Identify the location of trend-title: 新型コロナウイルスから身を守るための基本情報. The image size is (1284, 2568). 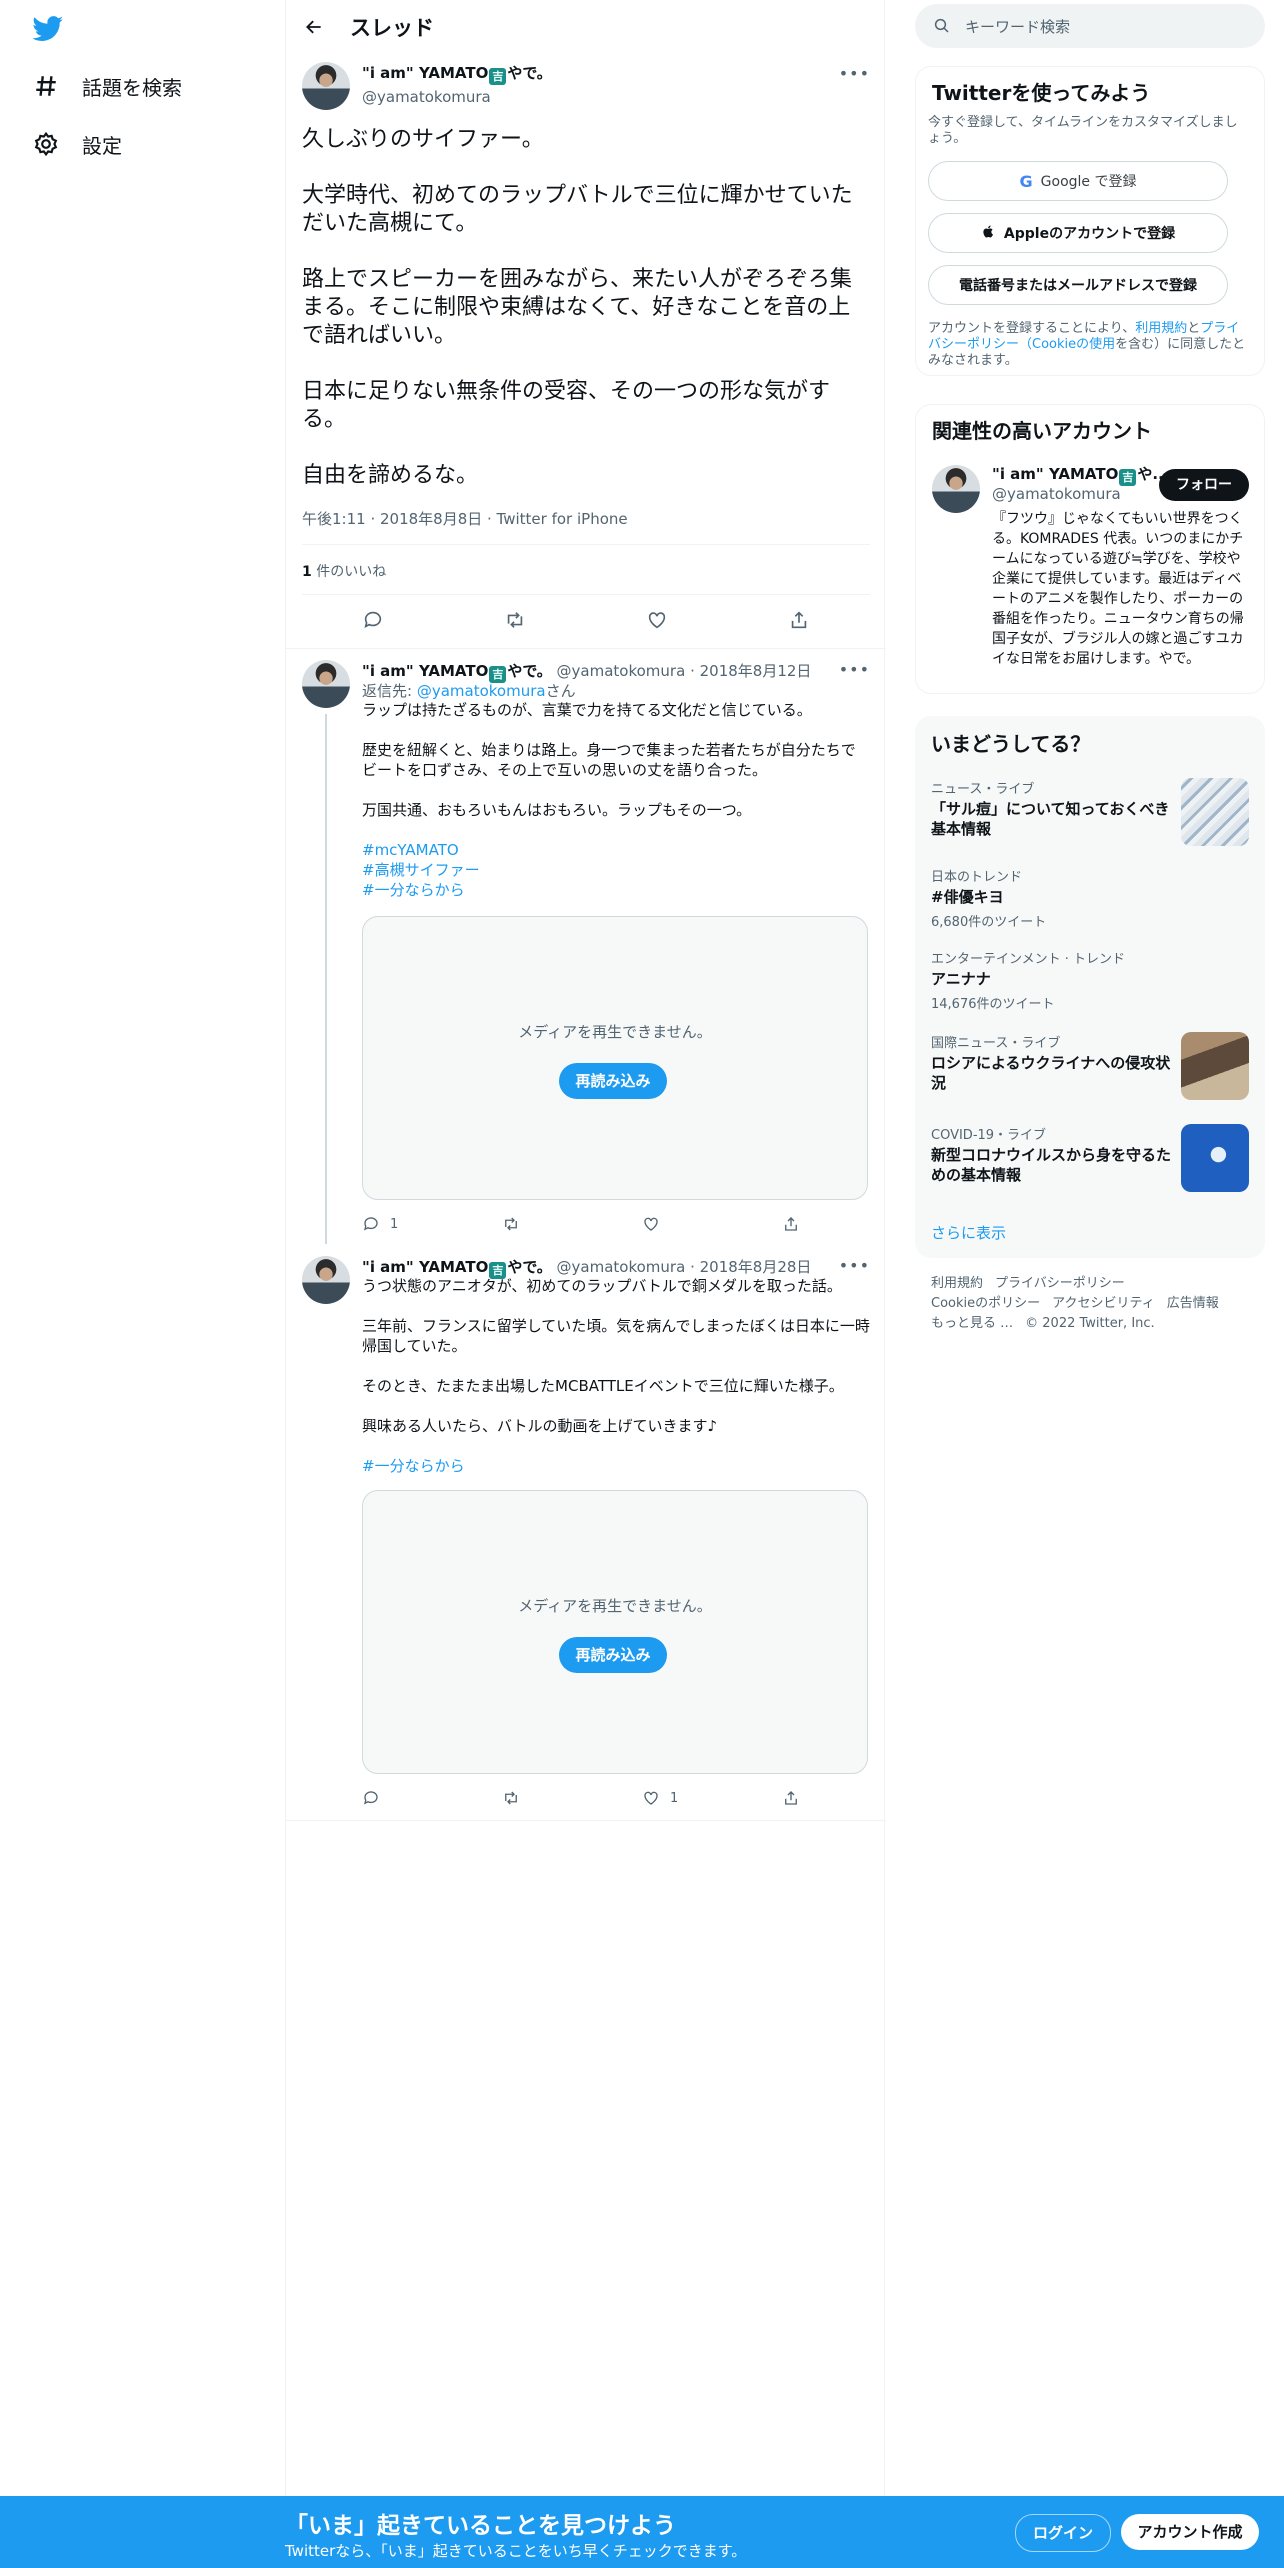
(1051, 1165).